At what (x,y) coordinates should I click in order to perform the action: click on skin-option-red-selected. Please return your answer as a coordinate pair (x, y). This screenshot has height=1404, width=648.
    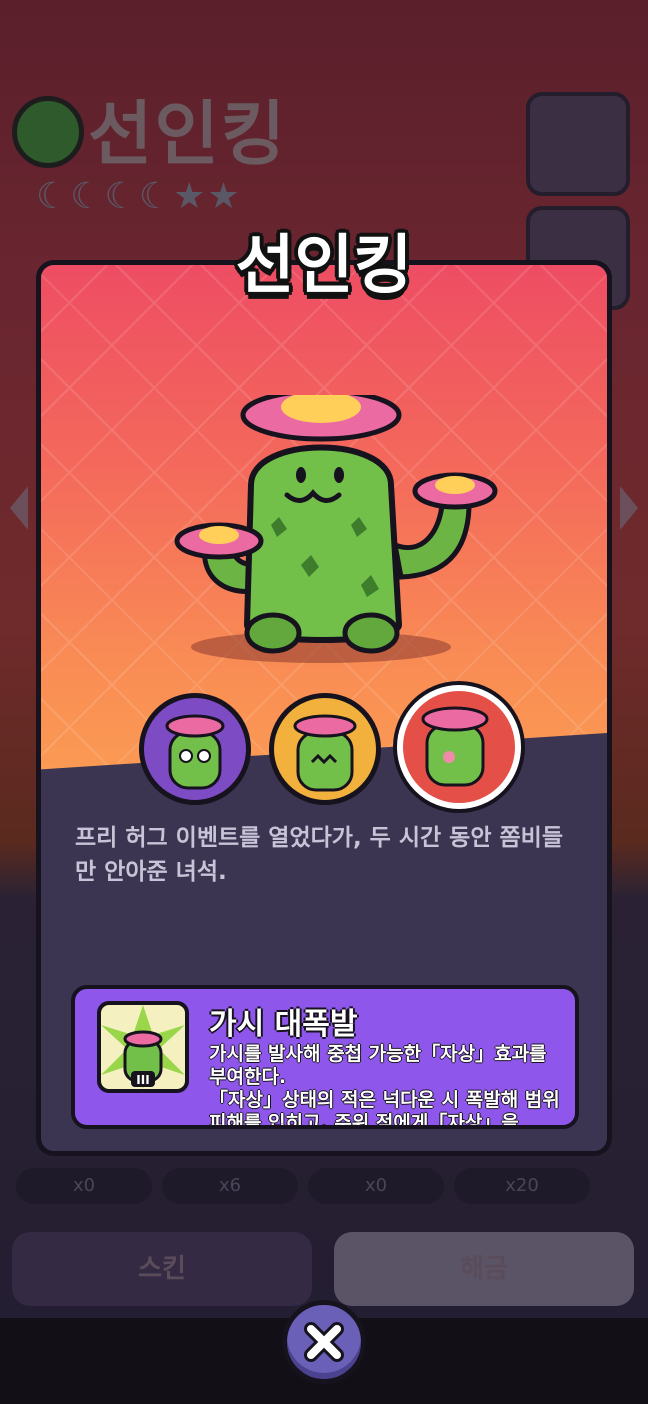
    Looking at the image, I should click on (459, 747).